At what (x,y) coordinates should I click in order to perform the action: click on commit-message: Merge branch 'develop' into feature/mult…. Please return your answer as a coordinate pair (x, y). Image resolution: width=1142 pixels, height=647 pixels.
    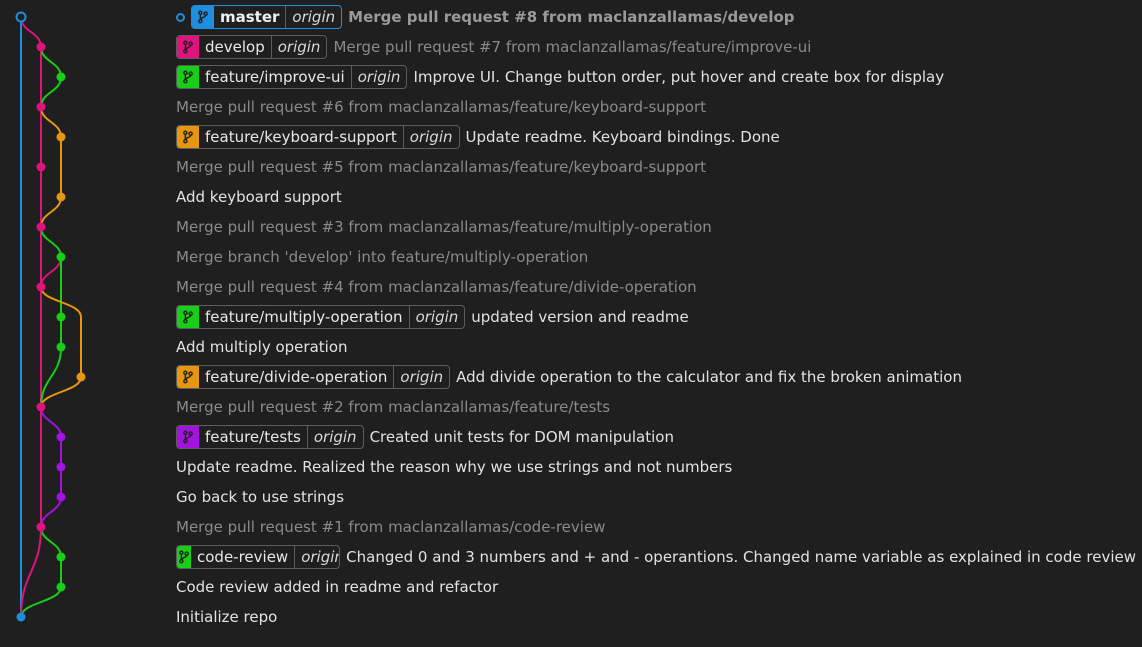
    Looking at the image, I should click on (382, 257).